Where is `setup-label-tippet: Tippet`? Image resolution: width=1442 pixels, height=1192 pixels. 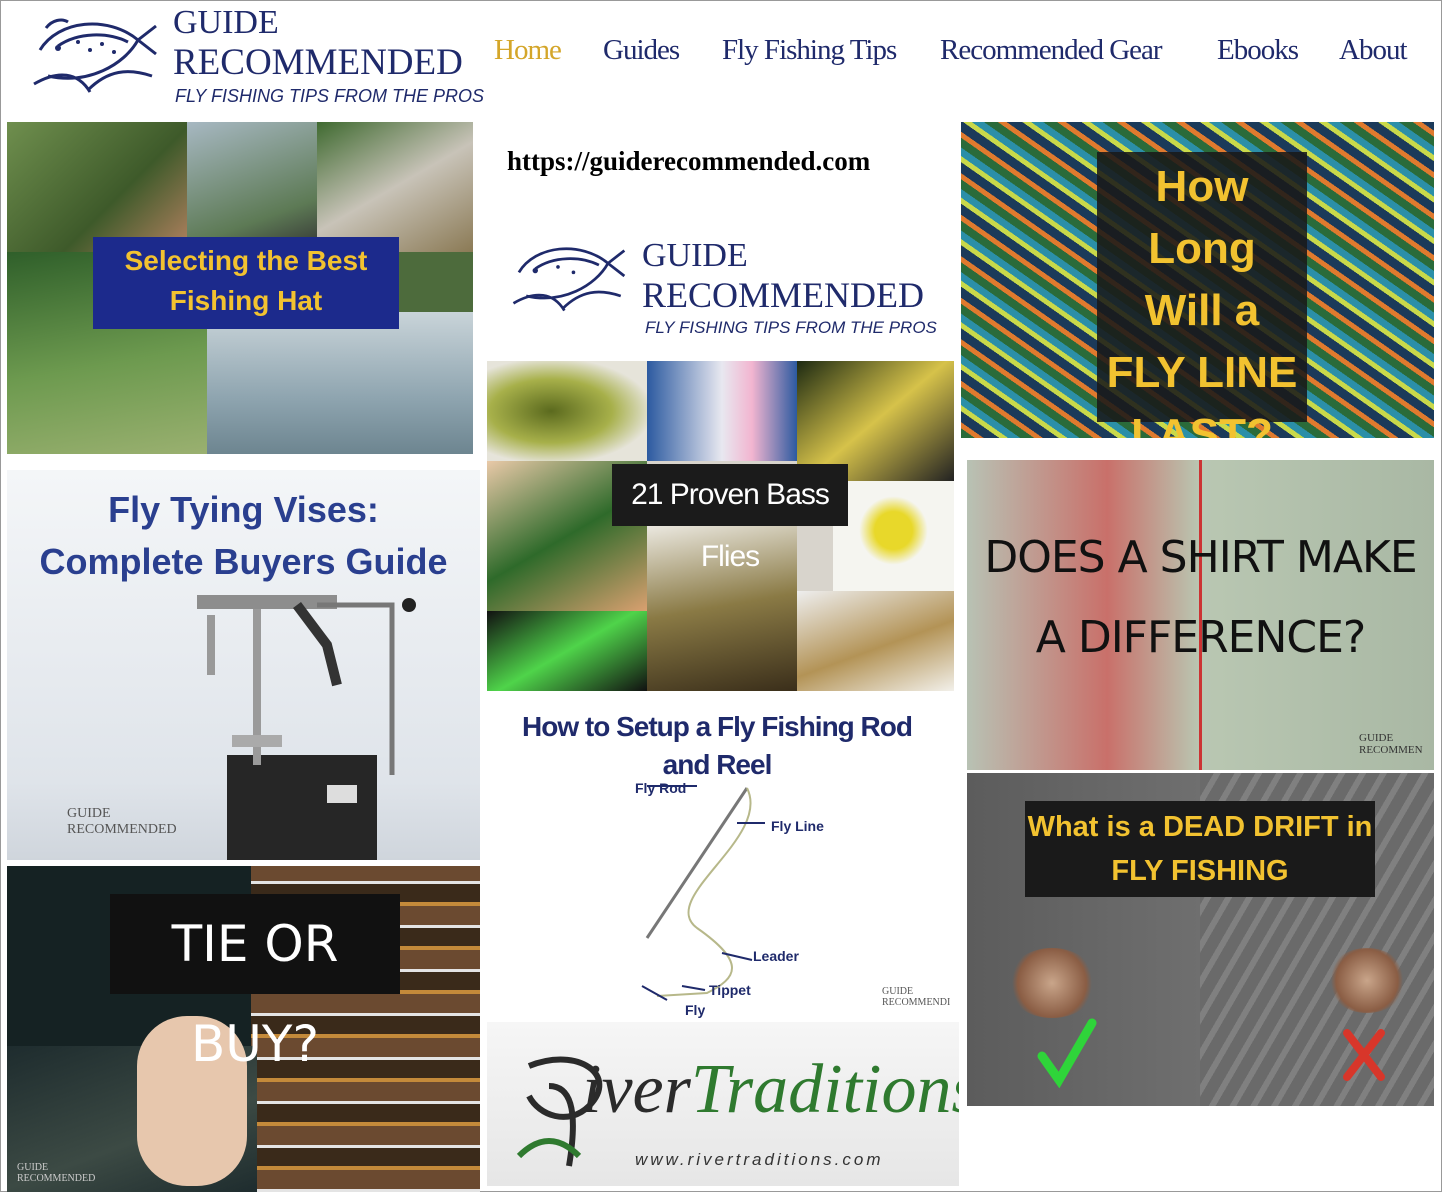 setup-label-tippet: Tippet is located at coordinates (730, 990).